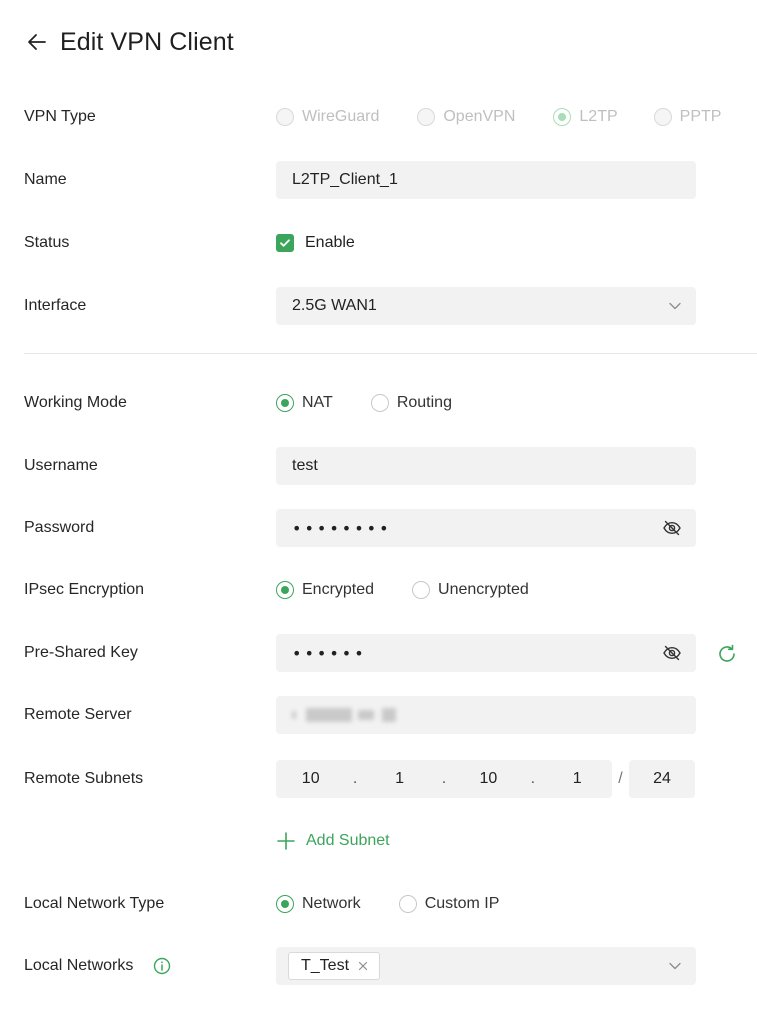  Describe the element at coordinates (78, 714) in the screenshot. I see `remote-server-label: Remote Server` at that location.